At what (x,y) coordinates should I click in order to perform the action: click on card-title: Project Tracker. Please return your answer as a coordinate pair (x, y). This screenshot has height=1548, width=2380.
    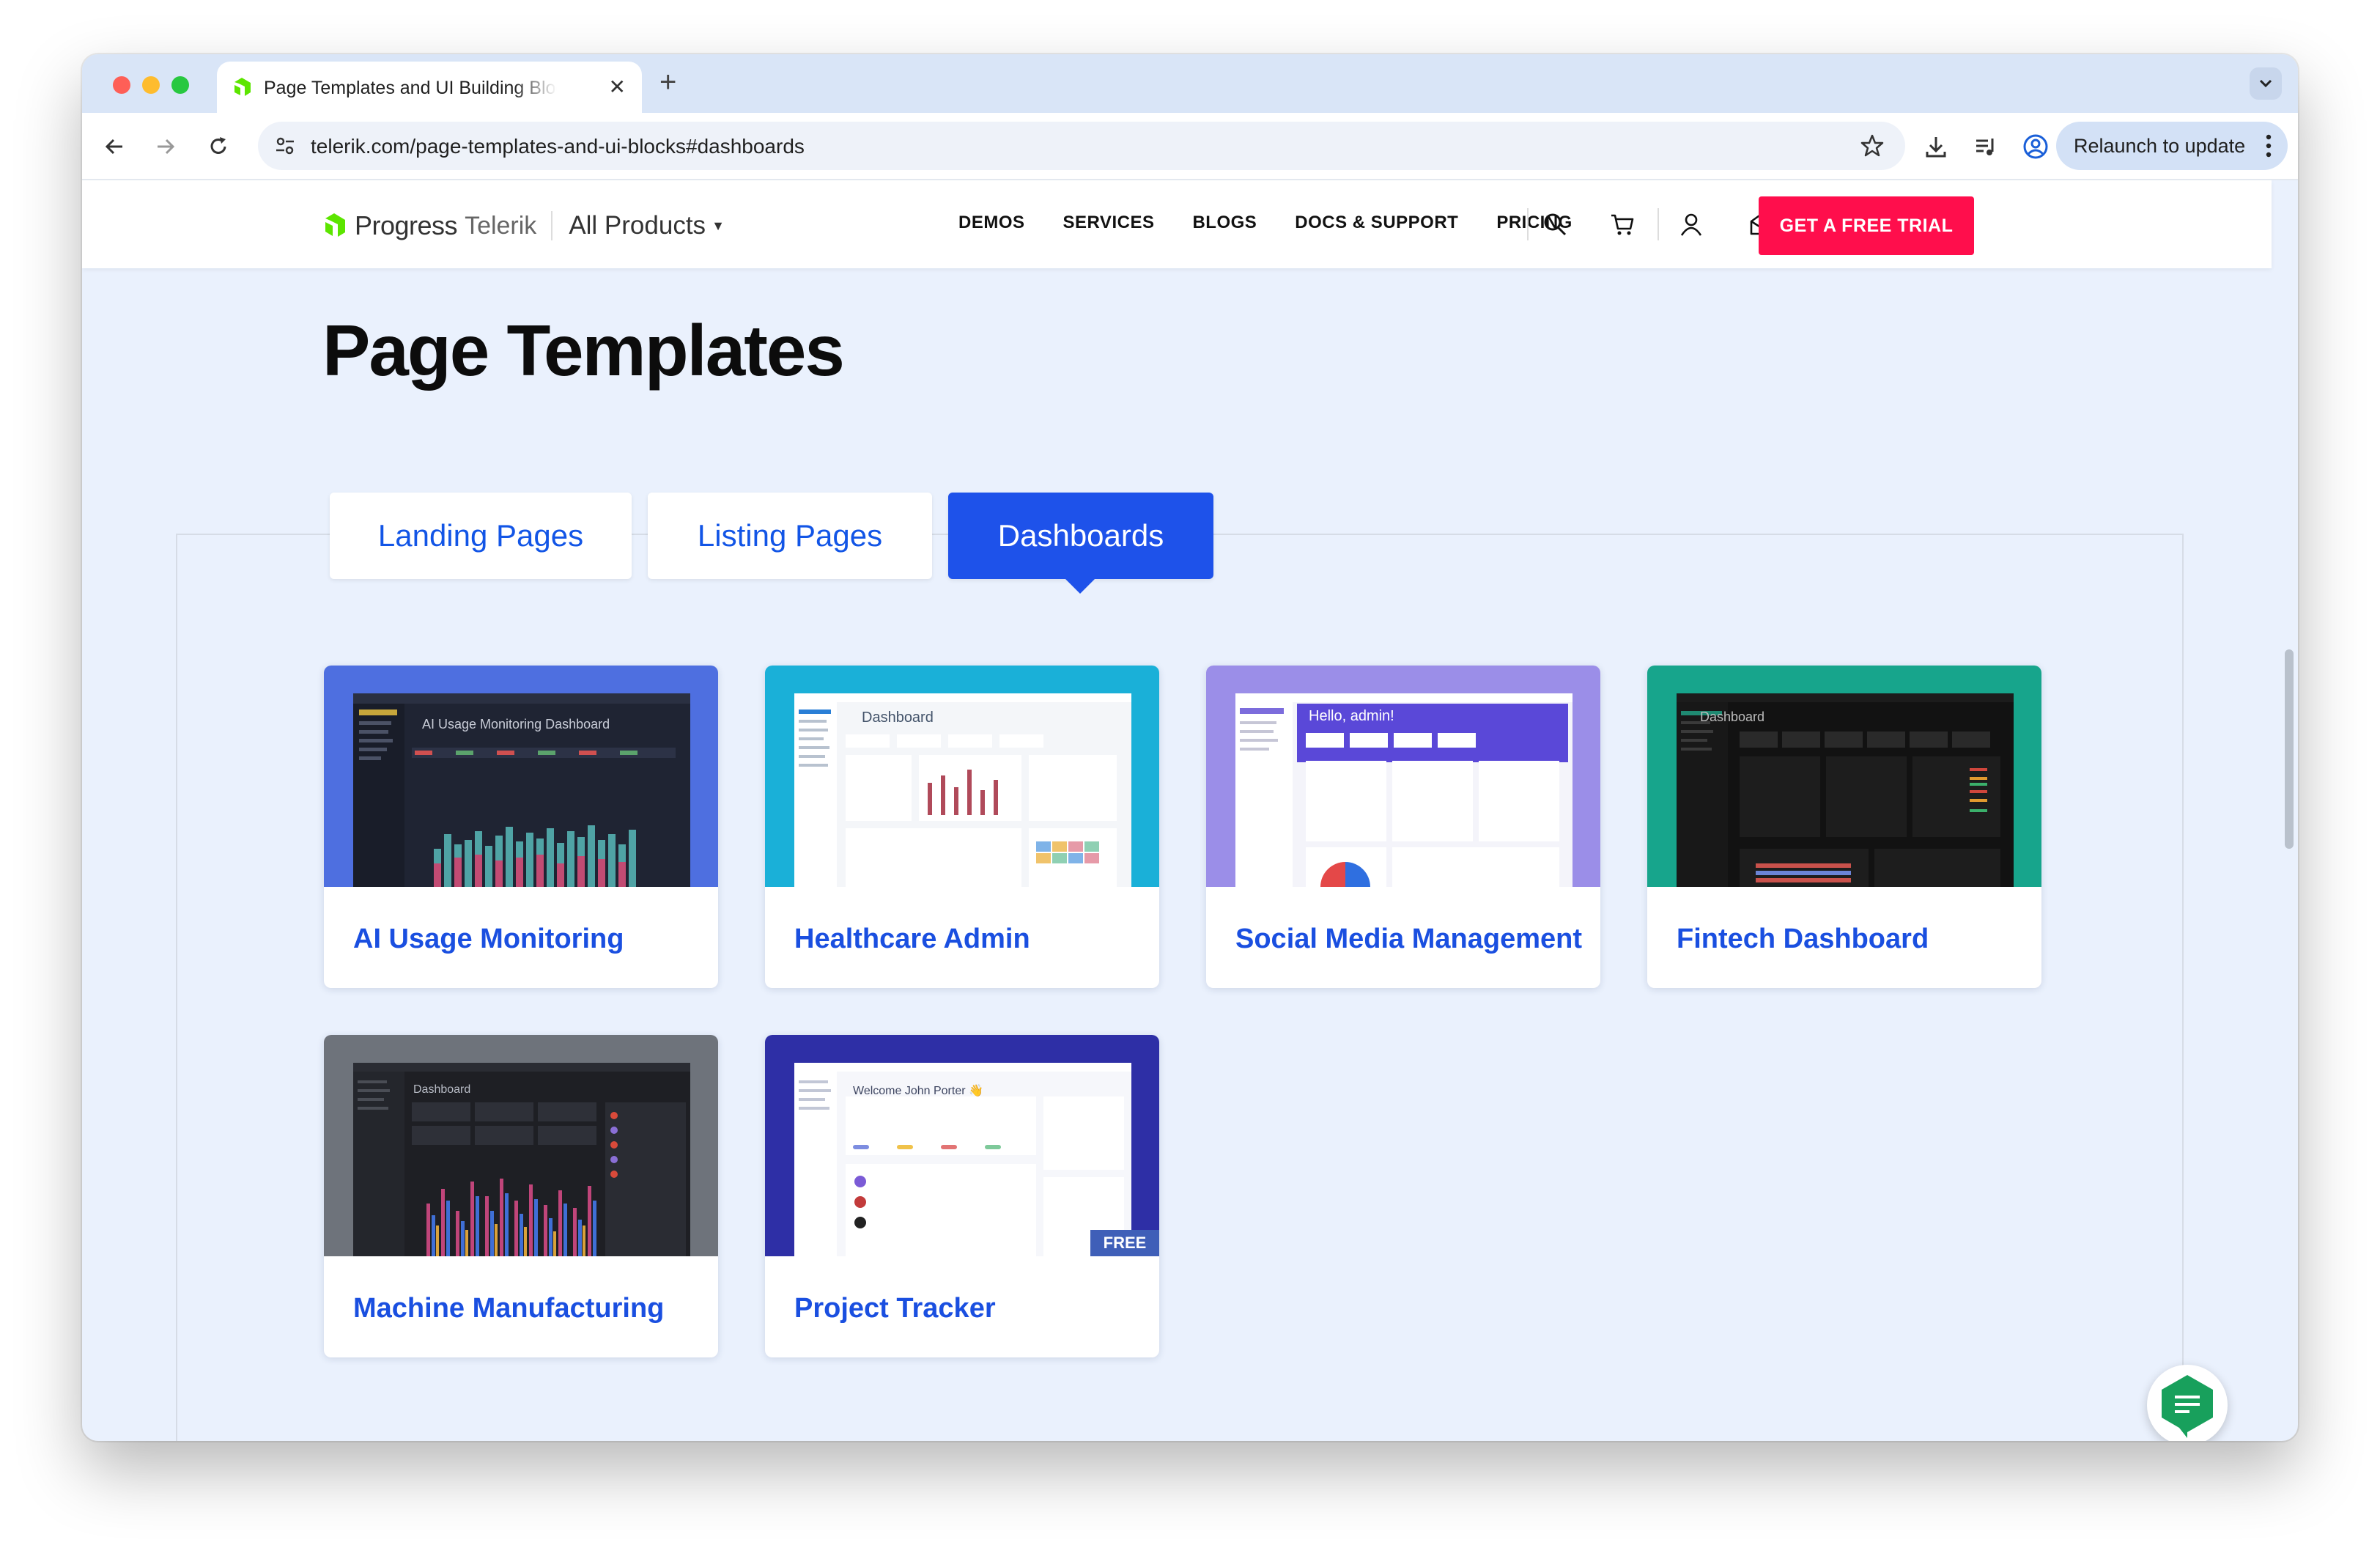
    Looking at the image, I should click on (895, 1308).